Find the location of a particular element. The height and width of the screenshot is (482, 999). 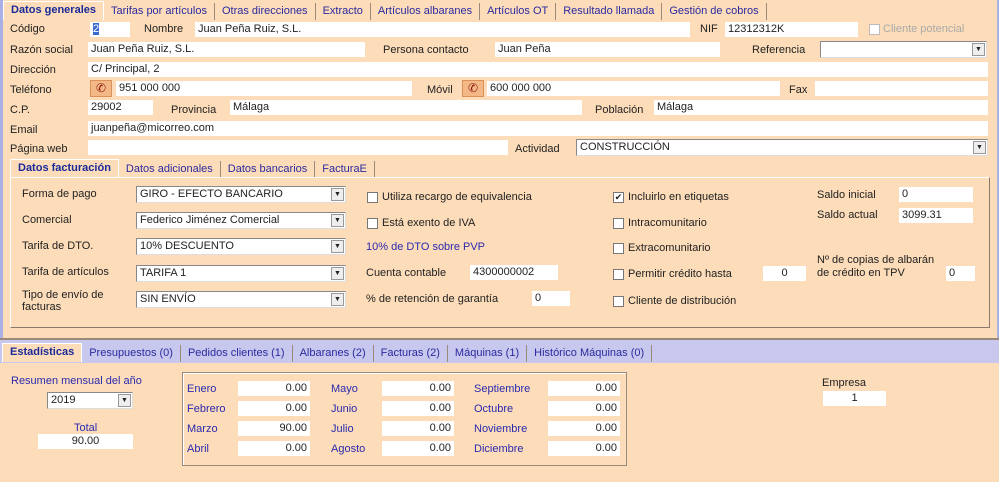

tab-datos-generales: Datos generales is located at coordinates (53, 10).